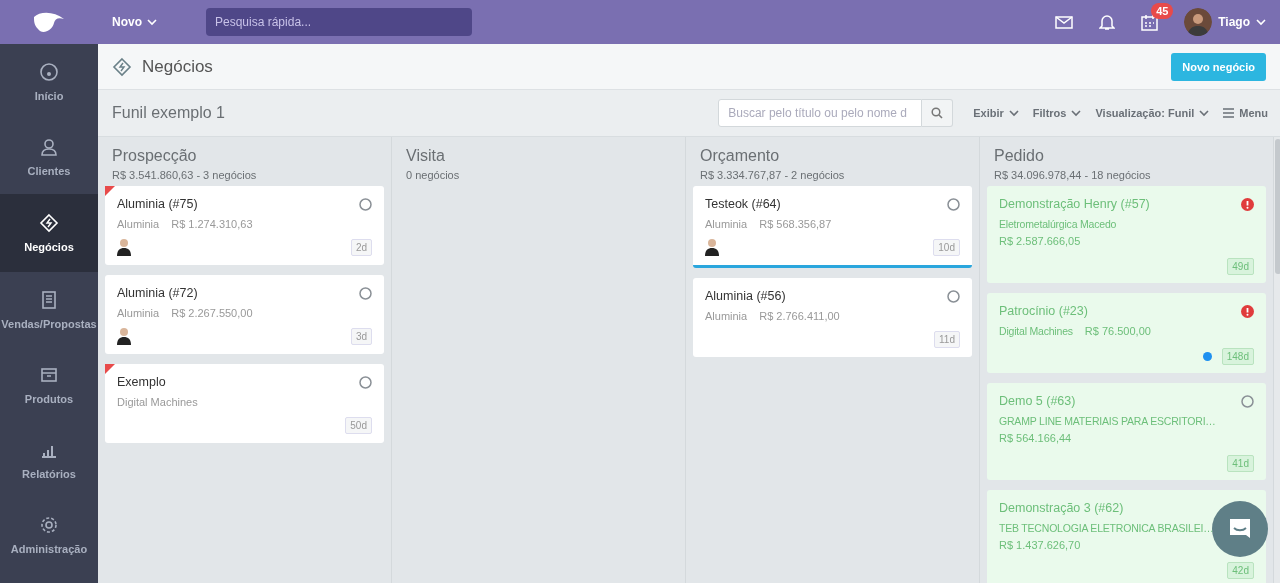  I want to click on search-icon, so click(937, 113).